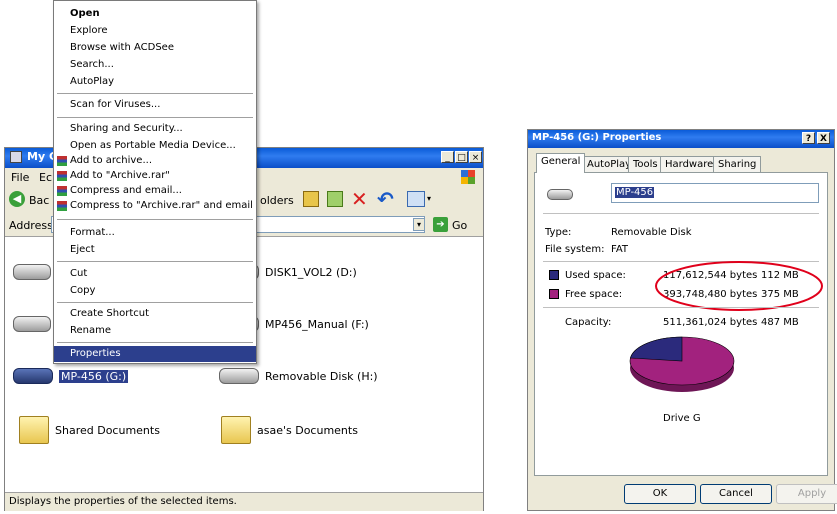 This screenshot has height=514, width=837. What do you see at coordinates (17, 199) in the screenshot?
I see `back-icon: ◀` at bounding box center [17, 199].